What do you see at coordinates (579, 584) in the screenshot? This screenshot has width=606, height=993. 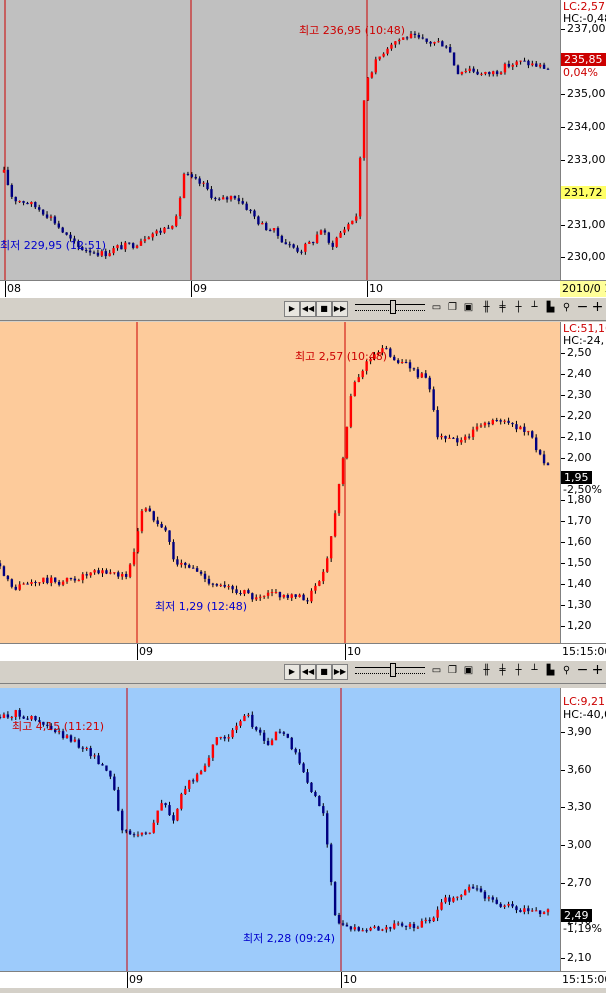 I see `y-tick-label: 1,40` at bounding box center [579, 584].